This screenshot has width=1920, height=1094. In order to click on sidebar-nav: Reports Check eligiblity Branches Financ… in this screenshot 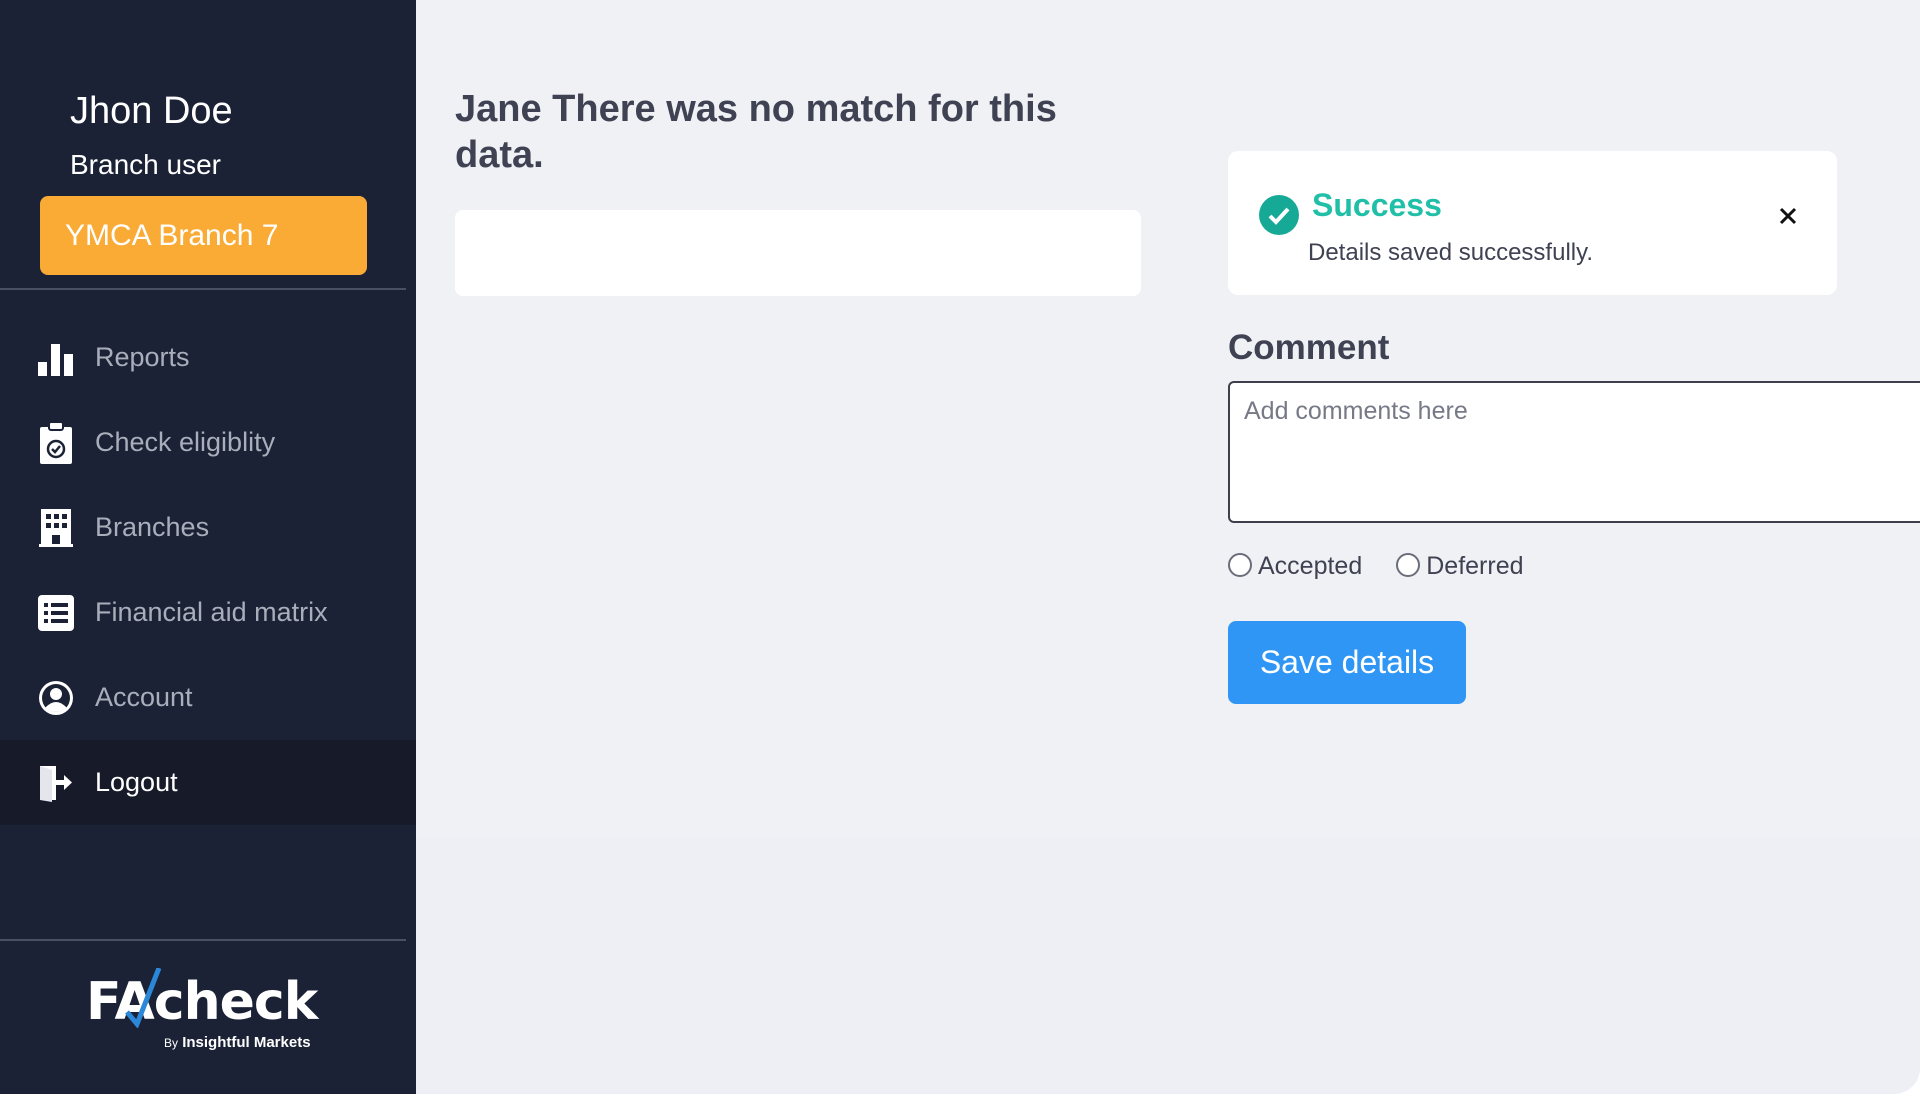, I will do `click(208, 570)`.